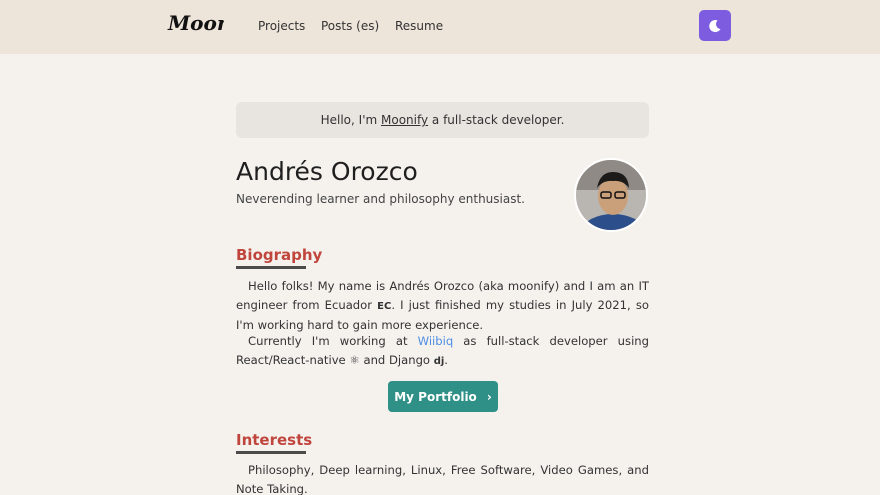 This screenshot has width=880, height=495. I want to click on moonify-logo: Moonfy, so click(195, 24).